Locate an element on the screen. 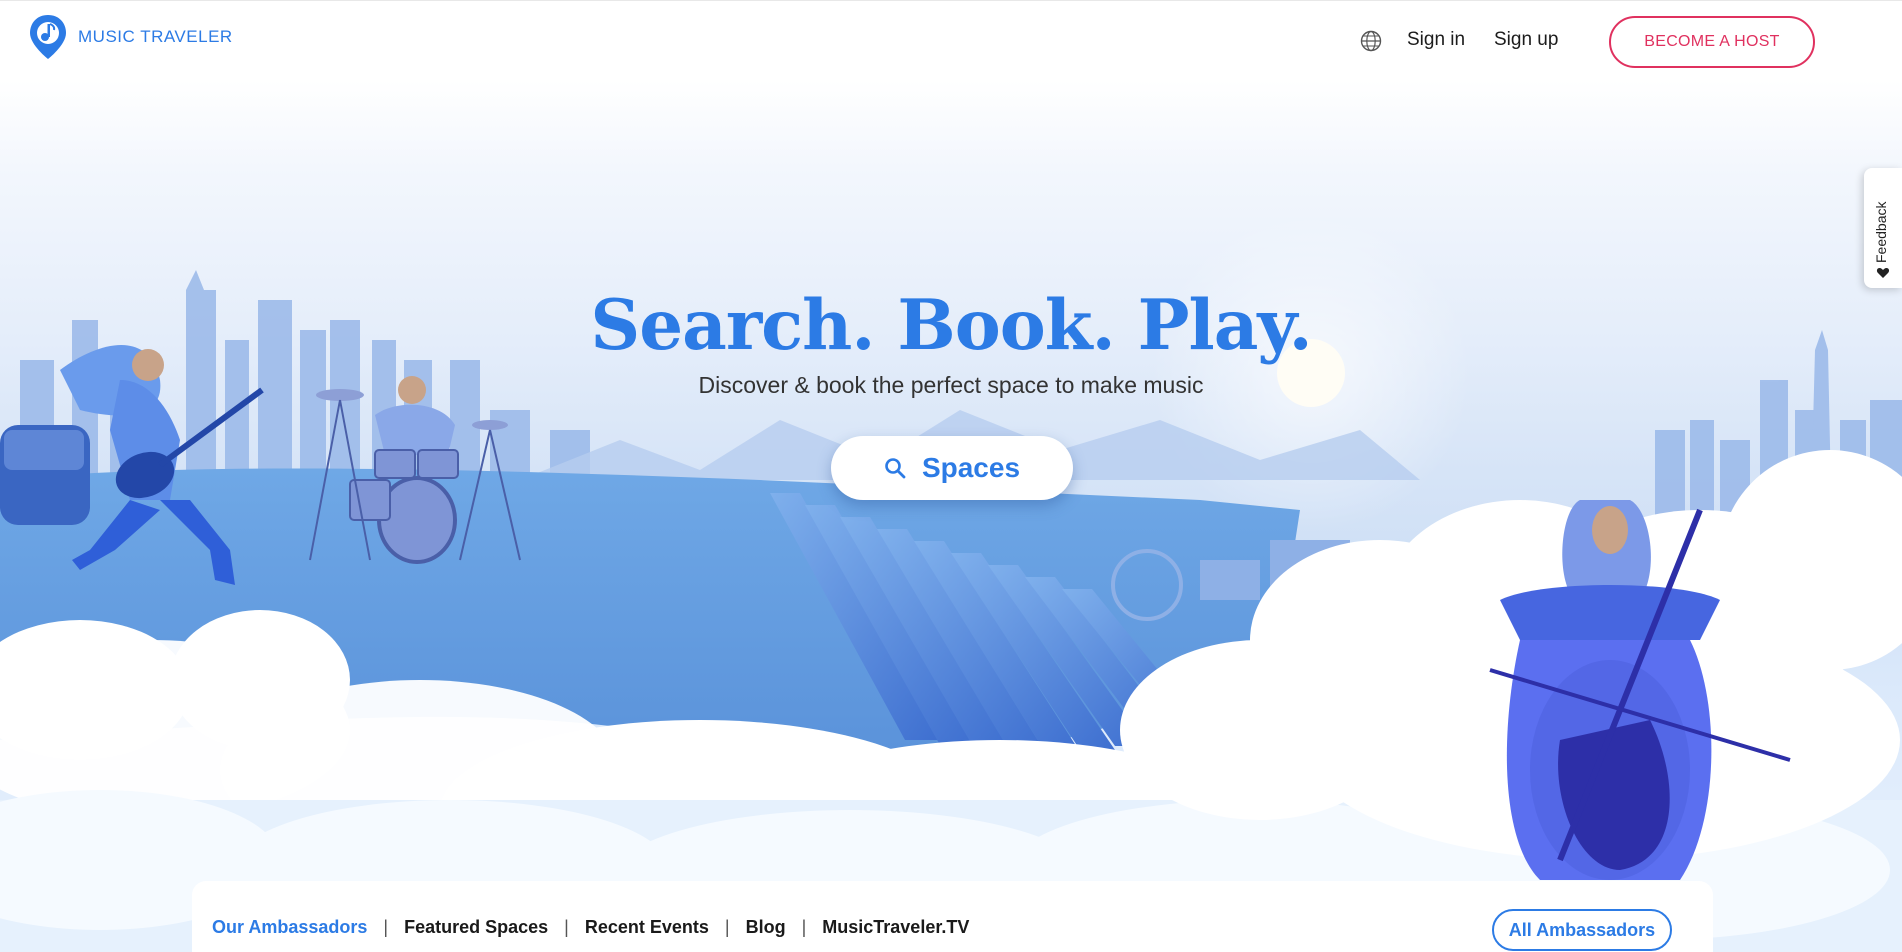 Image resolution: width=1902 pixels, height=952 pixels. globe-icon is located at coordinates (1371, 41).